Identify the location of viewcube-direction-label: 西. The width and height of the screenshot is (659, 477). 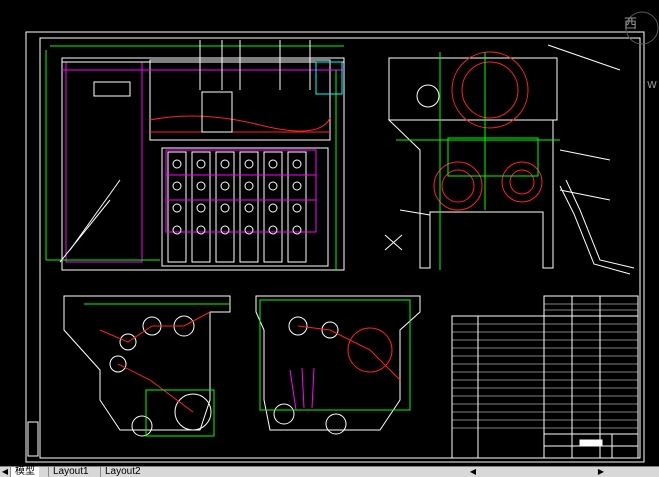
(630, 22).